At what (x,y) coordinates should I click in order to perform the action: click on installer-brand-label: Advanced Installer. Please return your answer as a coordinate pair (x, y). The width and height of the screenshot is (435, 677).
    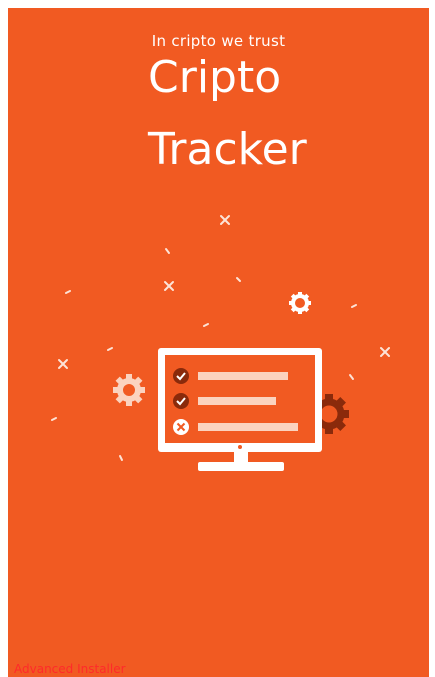
    Looking at the image, I should click on (70, 669).